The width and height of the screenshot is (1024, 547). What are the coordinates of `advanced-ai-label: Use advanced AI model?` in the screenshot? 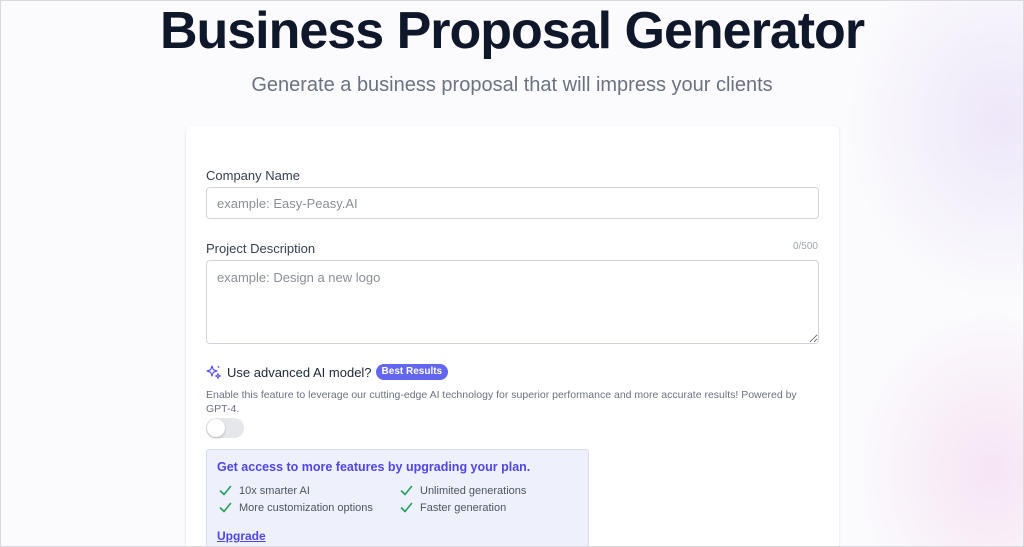 It's located at (299, 372).